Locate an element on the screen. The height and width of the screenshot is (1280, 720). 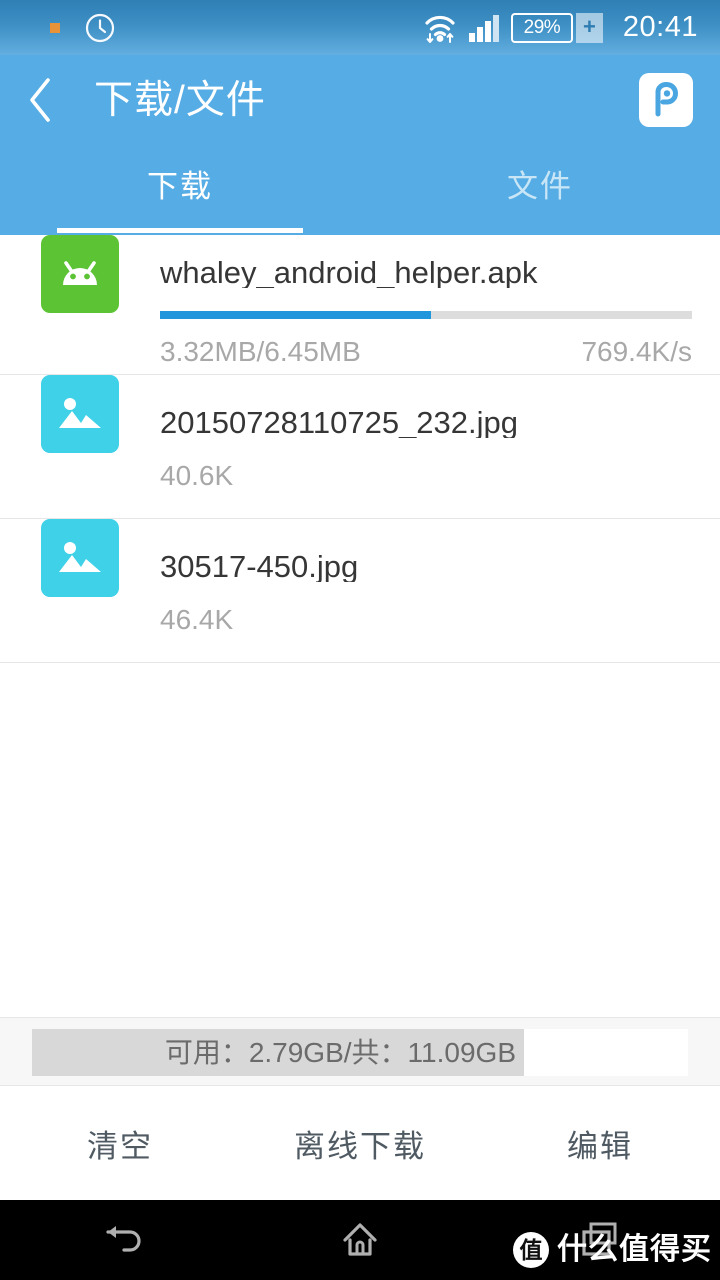
title-row: 下载/文件 is located at coordinates (360, 100).